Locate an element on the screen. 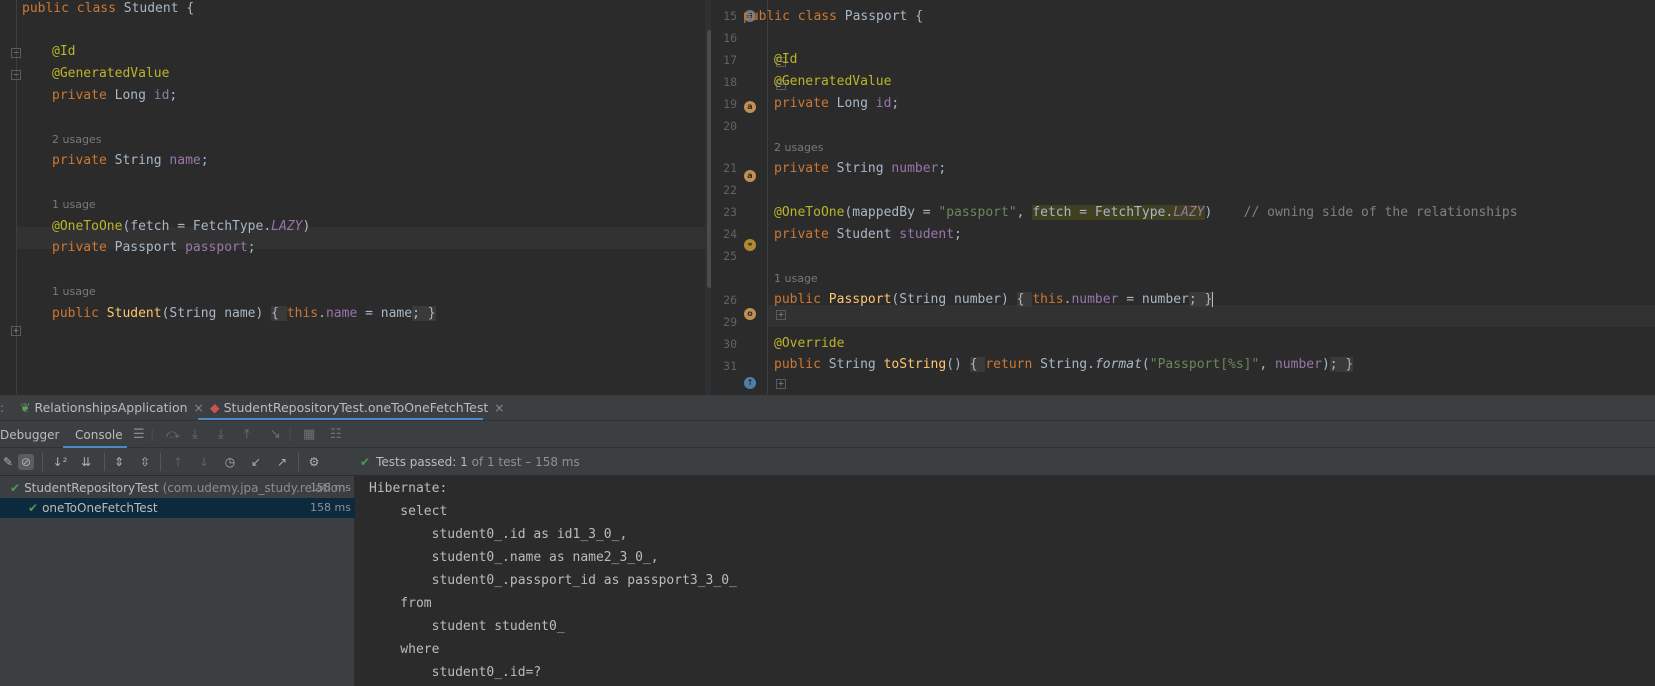 The image size is (1655, 686). tab-overflow: : is located at coordinates (2, 408).